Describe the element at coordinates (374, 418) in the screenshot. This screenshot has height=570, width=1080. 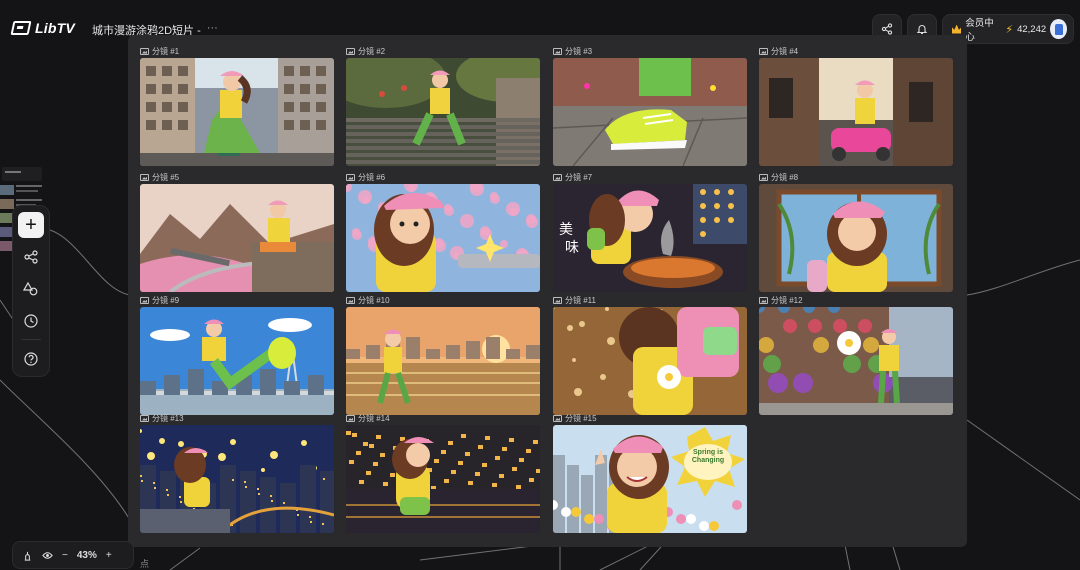
I see `shot-label-text: 分镜 #14` at that location.